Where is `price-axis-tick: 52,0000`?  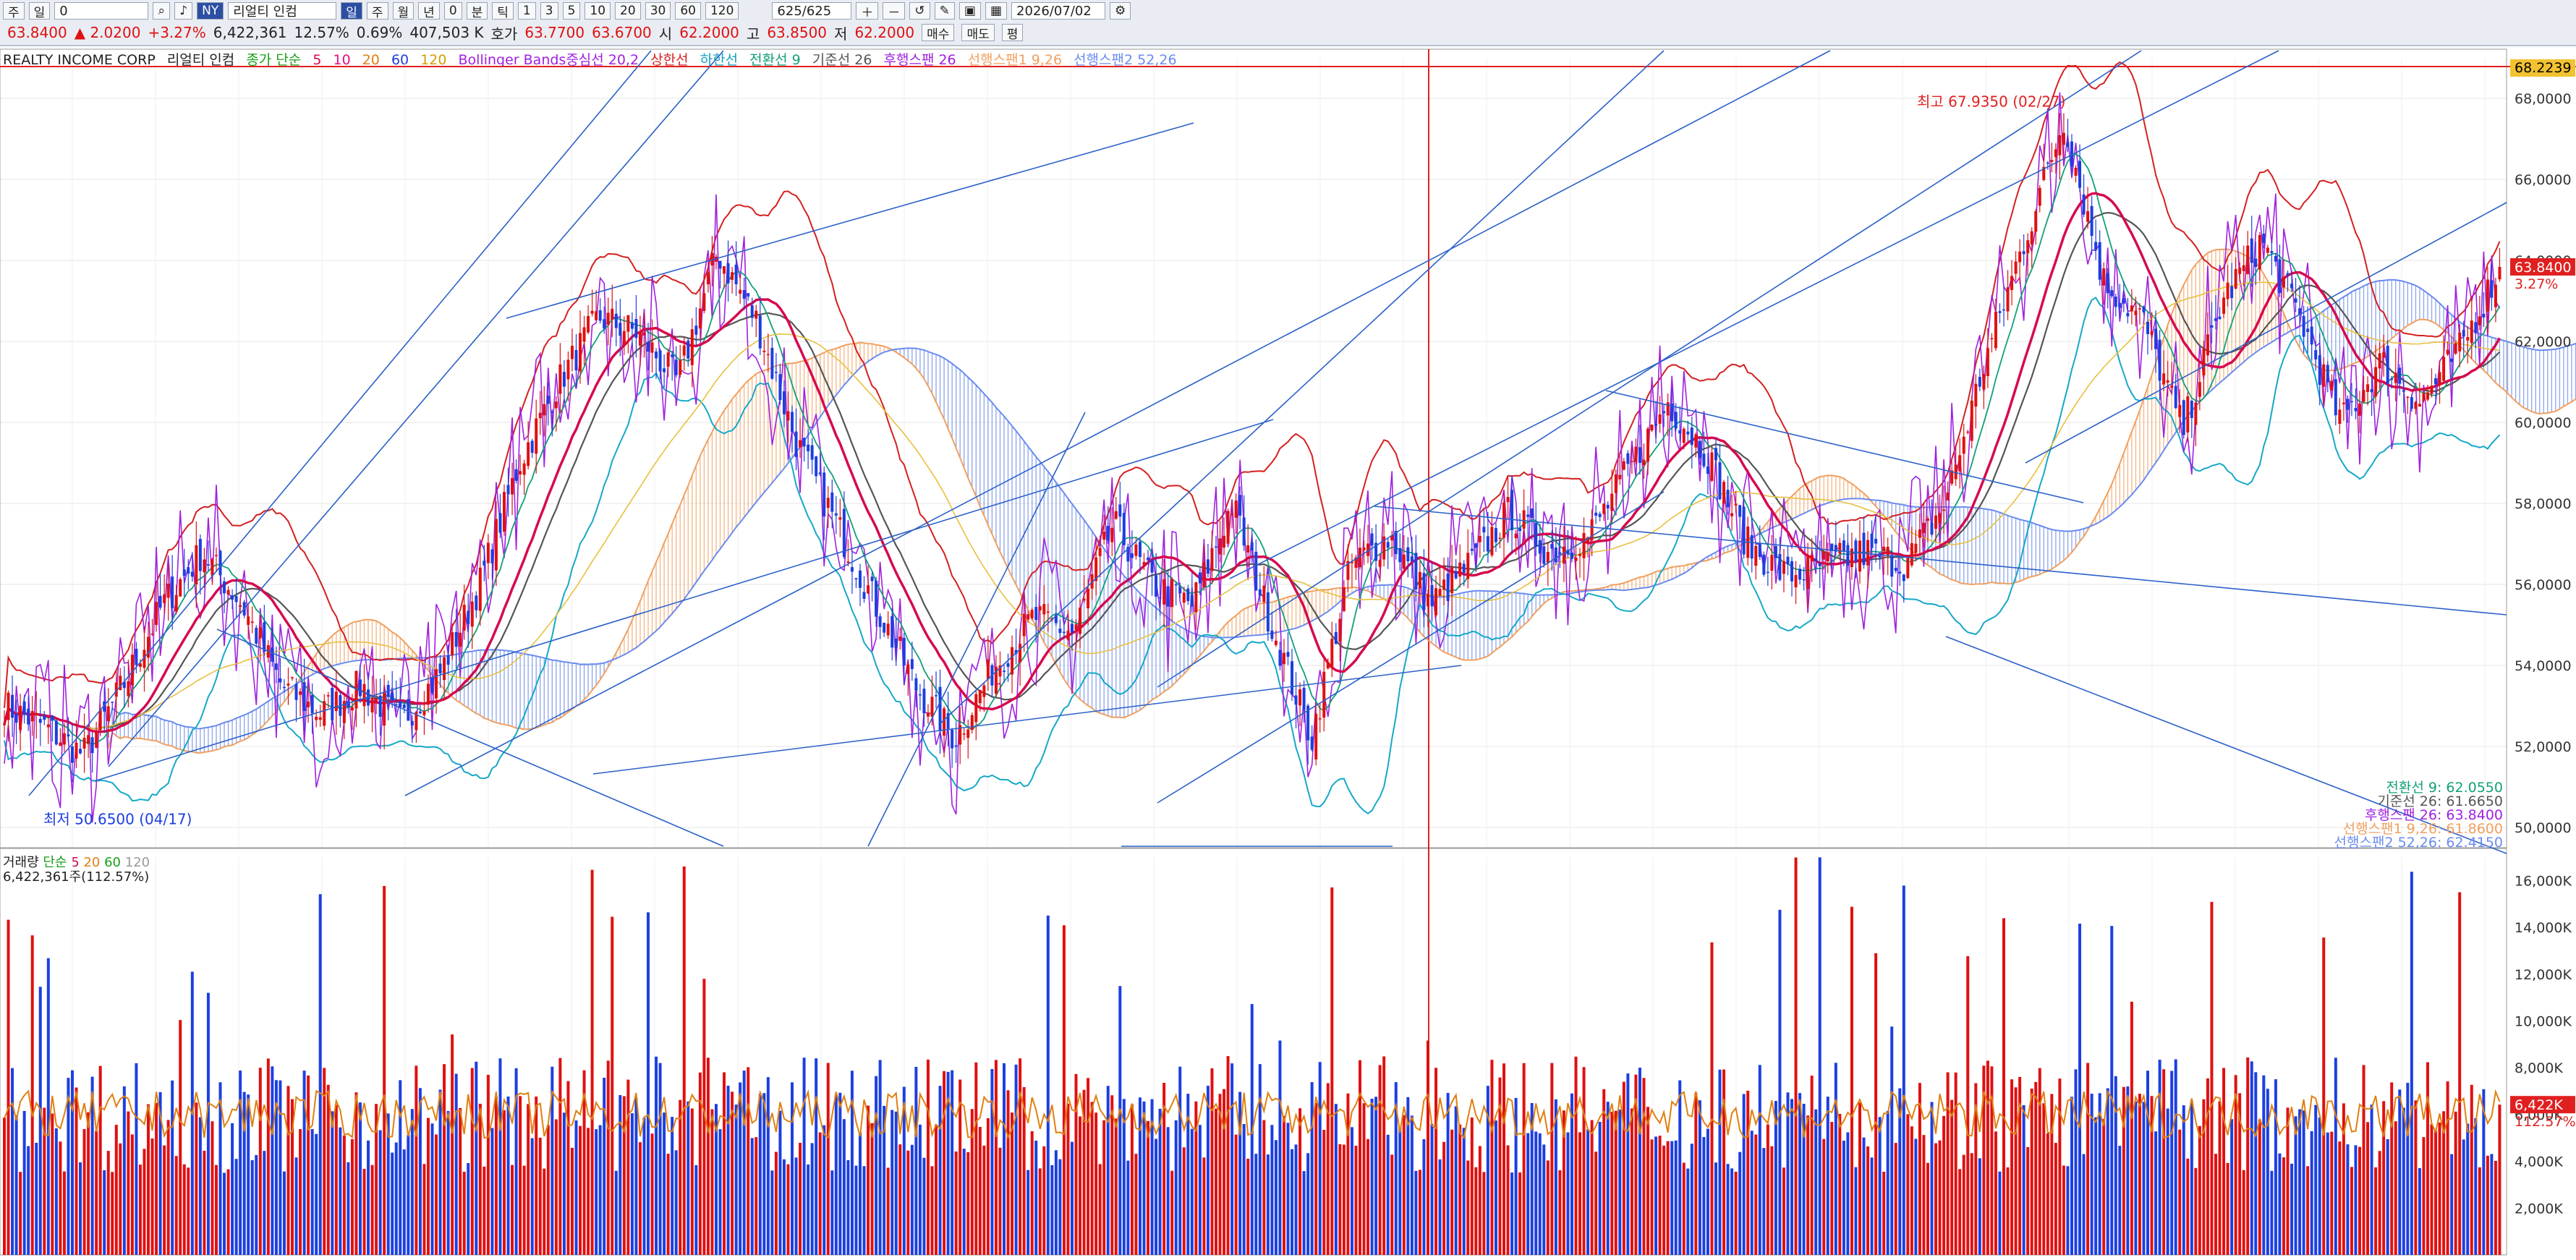
price-axis-tick: 52,0000 is located at coordinates (2543, 747).